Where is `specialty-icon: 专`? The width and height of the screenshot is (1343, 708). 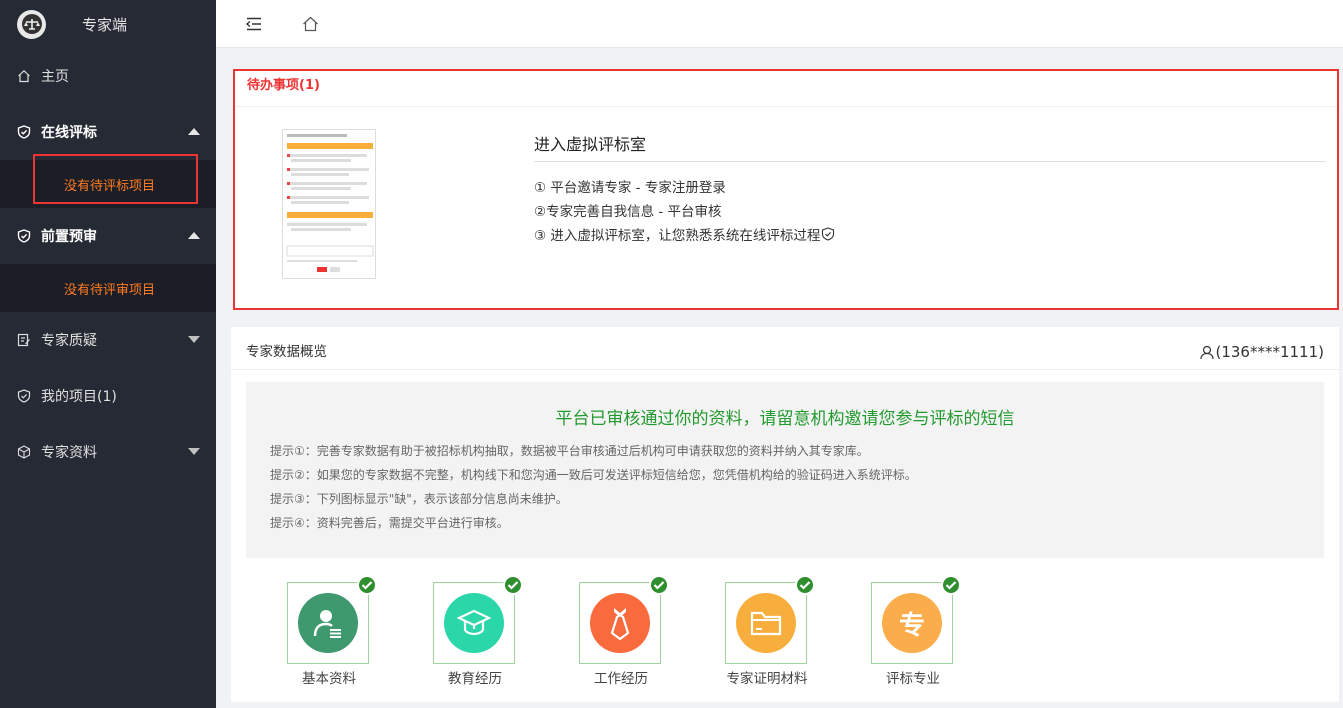
specialty-icon: 专 is located at coordinates (912, 623).